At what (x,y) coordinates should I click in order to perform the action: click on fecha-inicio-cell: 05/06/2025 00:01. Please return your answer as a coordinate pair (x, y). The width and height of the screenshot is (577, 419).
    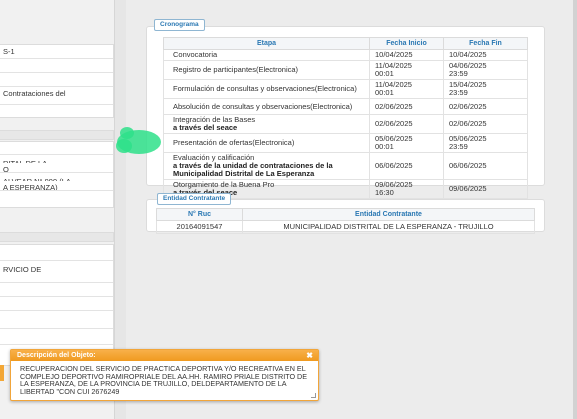
    Looking at the image, I should click on (406, 143).